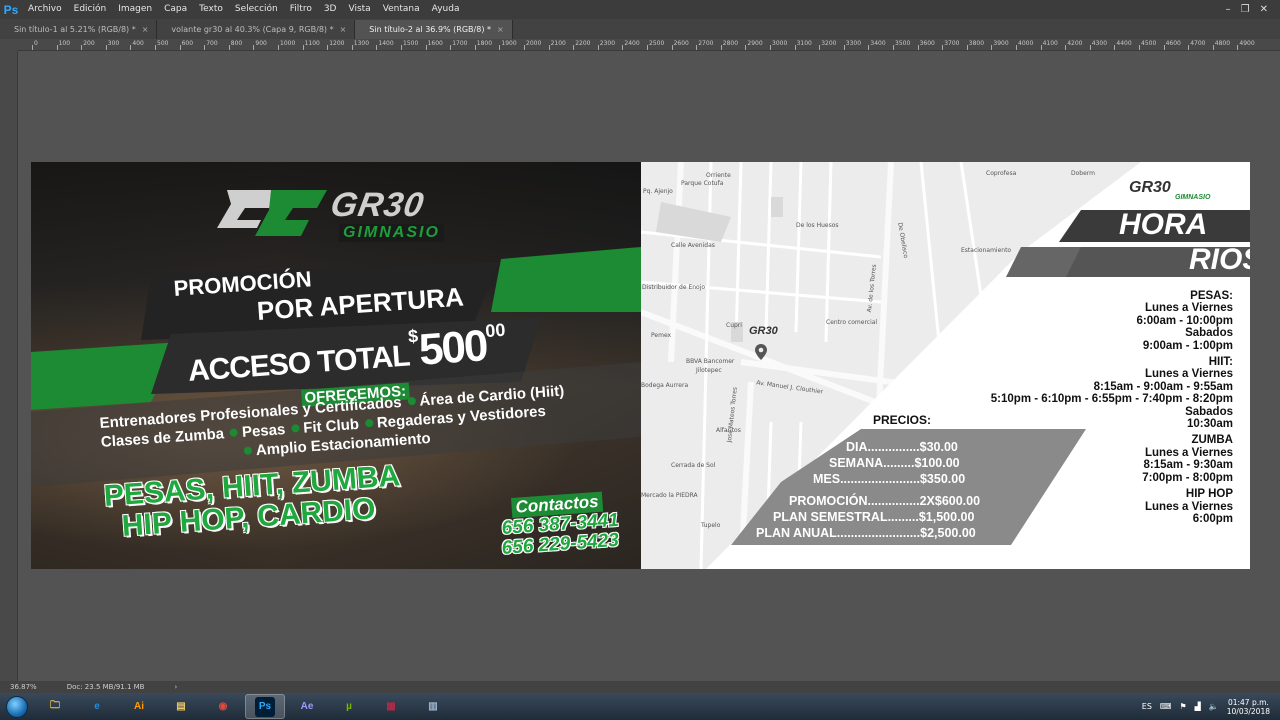 The width and height of the screenshot is (1280, 720). I want to click on ruler-tick-label: 3700, so click(952, 43).